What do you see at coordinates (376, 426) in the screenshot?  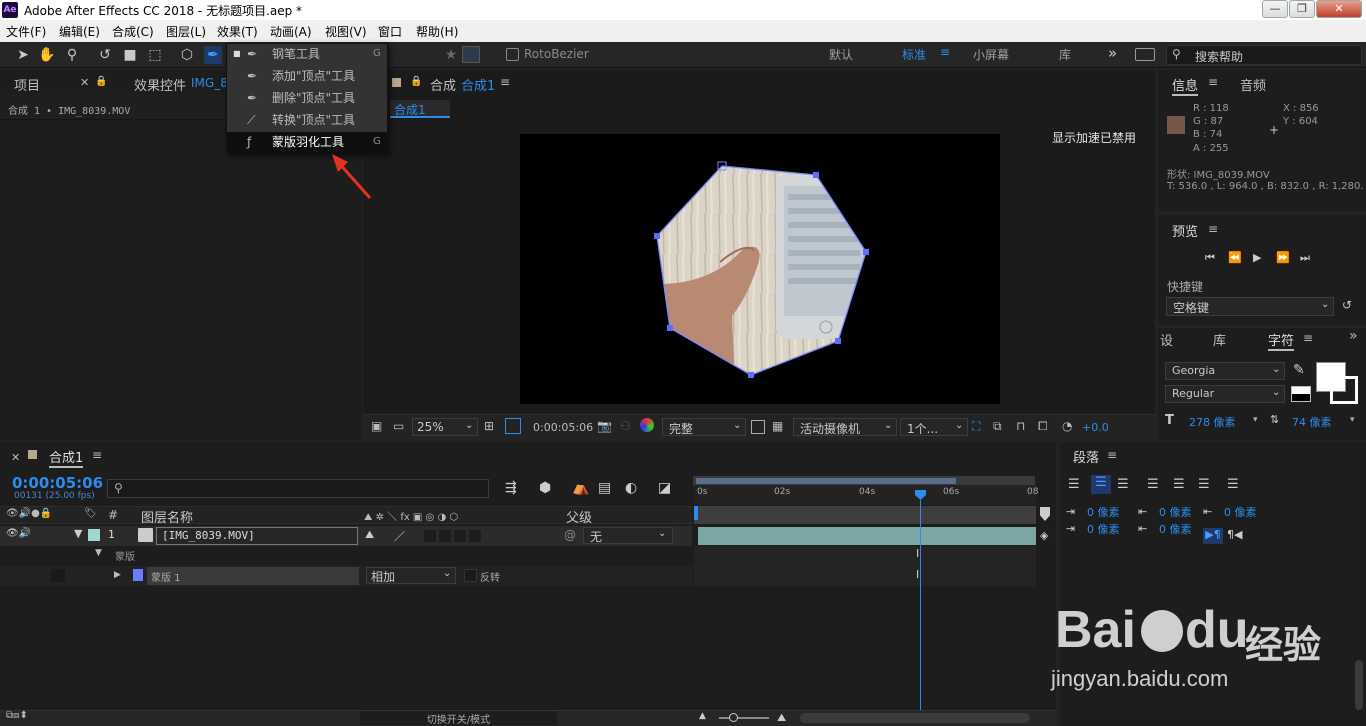 I see `snapshot-region-icon: ▣` at bounding box center [376, 426].